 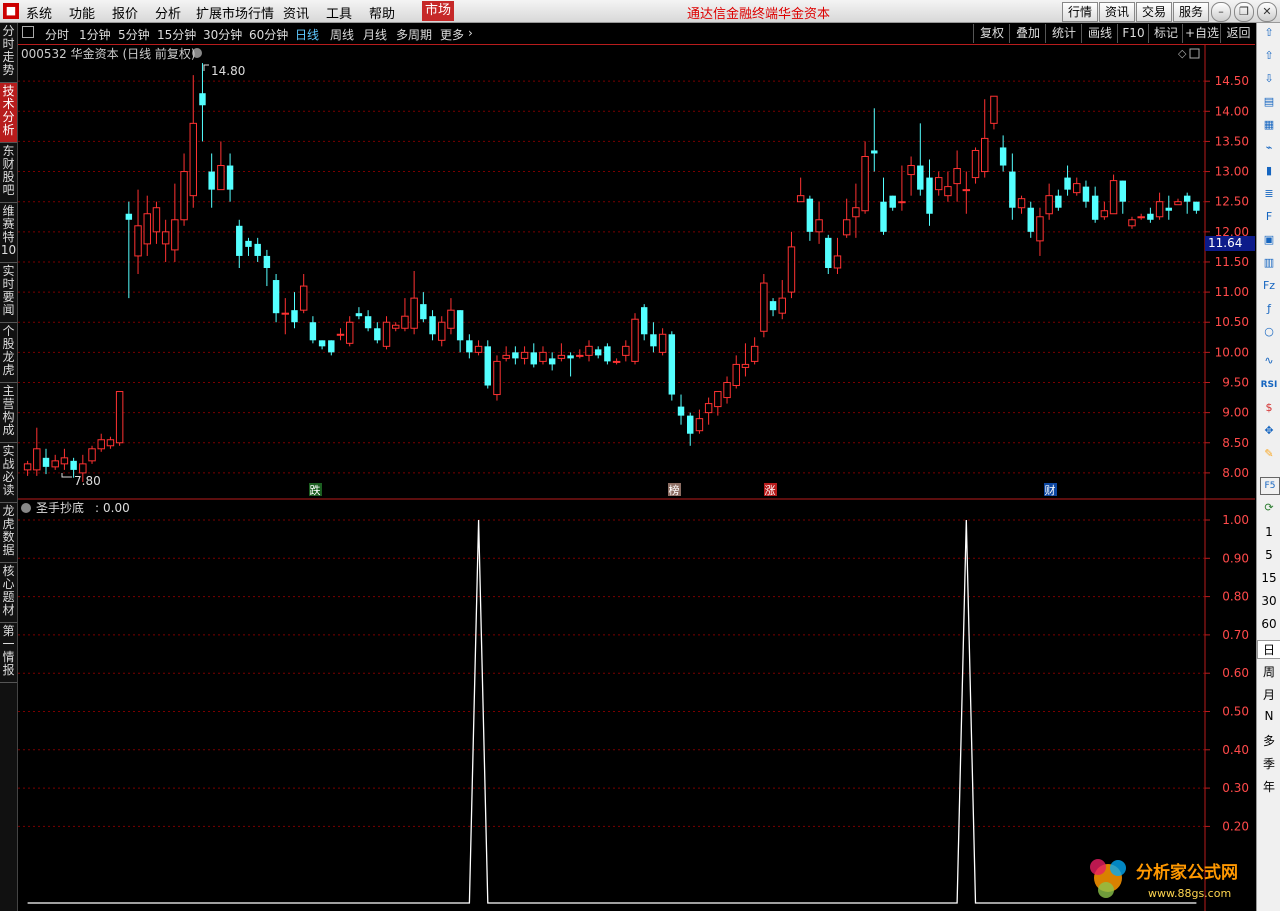 I want to click on period-multi-button: 多, so click(x=1268, y=740).